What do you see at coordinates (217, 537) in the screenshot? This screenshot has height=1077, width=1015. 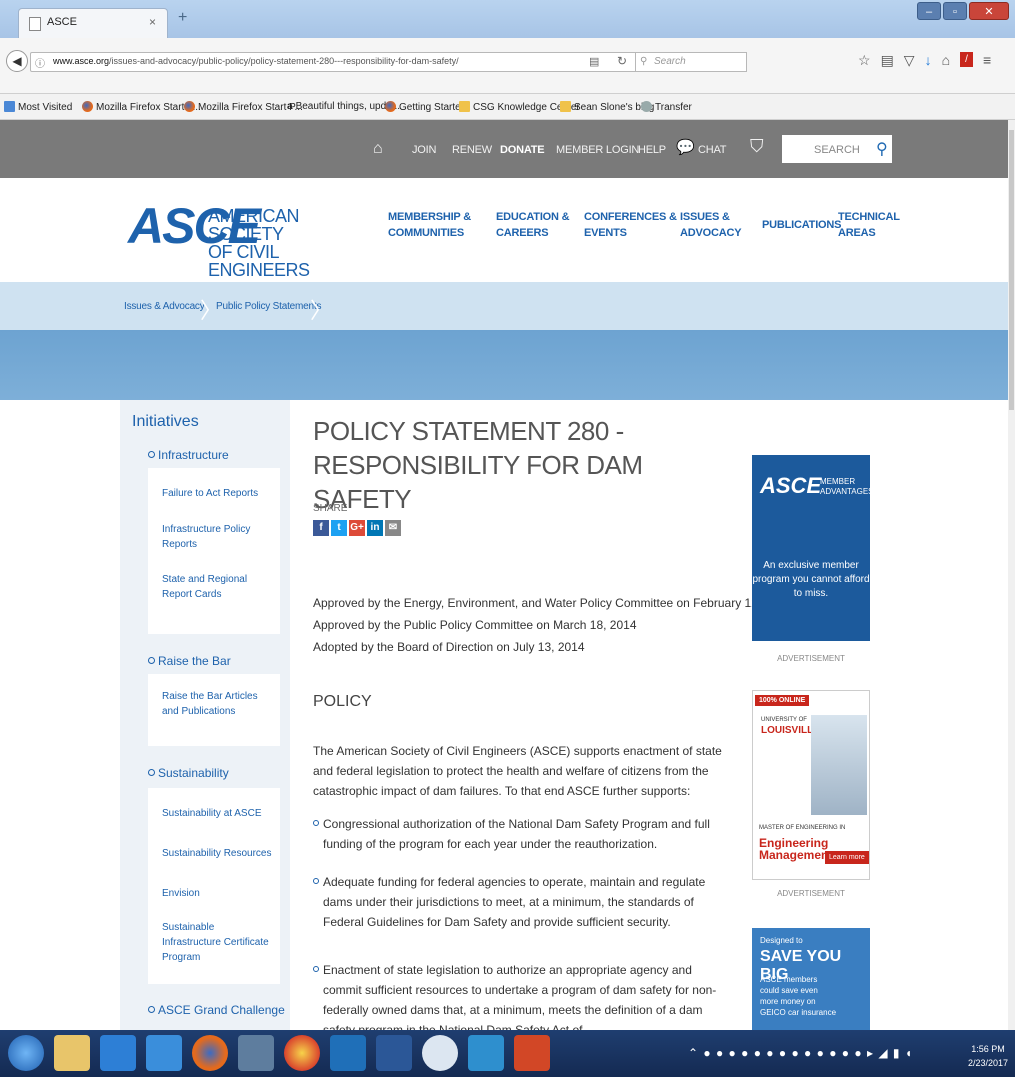 I see `sidebar-link: Infrastructure Policy Reports` at bounding box center [217, 537].